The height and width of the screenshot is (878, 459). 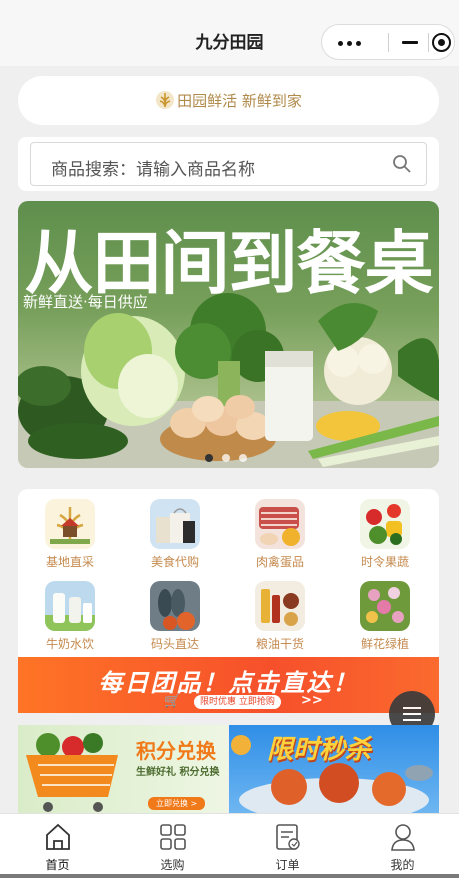 What do you see at coordinates (70, 606) in the screenshot?
I see `milk-icon` at bounding box center [70, 606].